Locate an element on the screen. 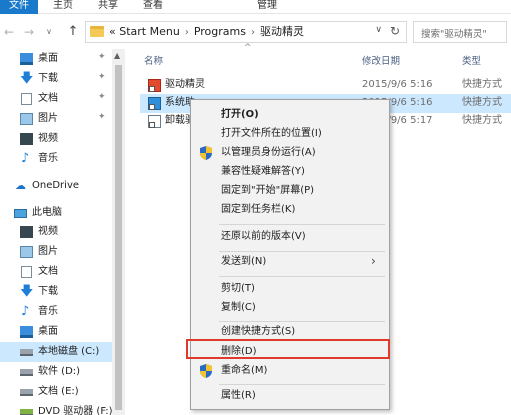 The image size is (511, 415). document-icon is located at coordinates (26, 272).